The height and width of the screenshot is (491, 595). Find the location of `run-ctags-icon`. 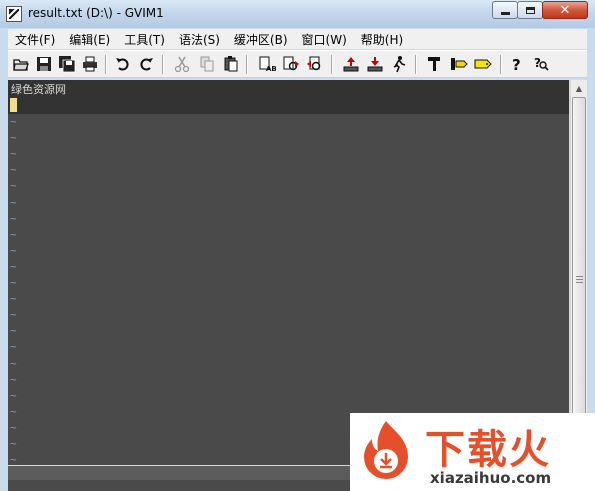

run-ctags-icon is located at coordinates (459, 64).